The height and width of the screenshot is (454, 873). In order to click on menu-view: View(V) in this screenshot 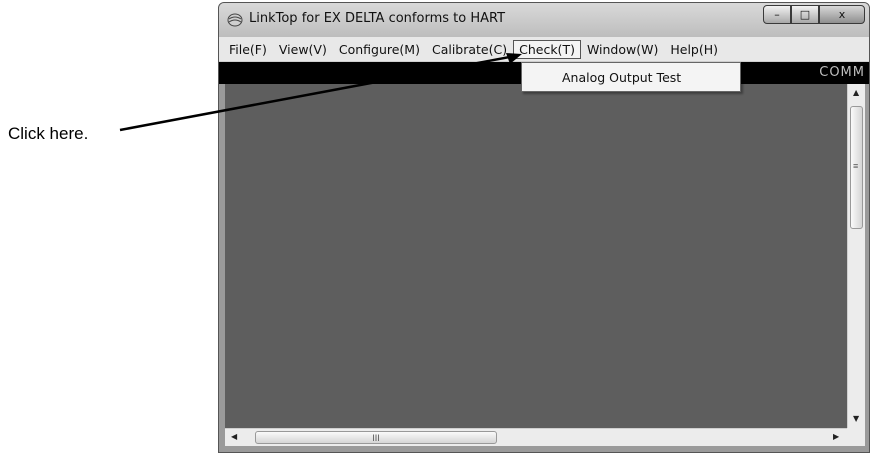, I will do `click(303, 49)`.